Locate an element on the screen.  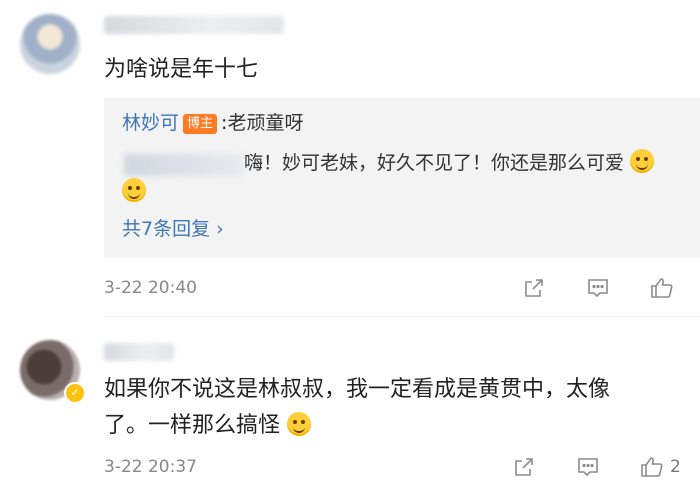
comment-text: 为啥说是年十七 is located at coordinates (181, 69).